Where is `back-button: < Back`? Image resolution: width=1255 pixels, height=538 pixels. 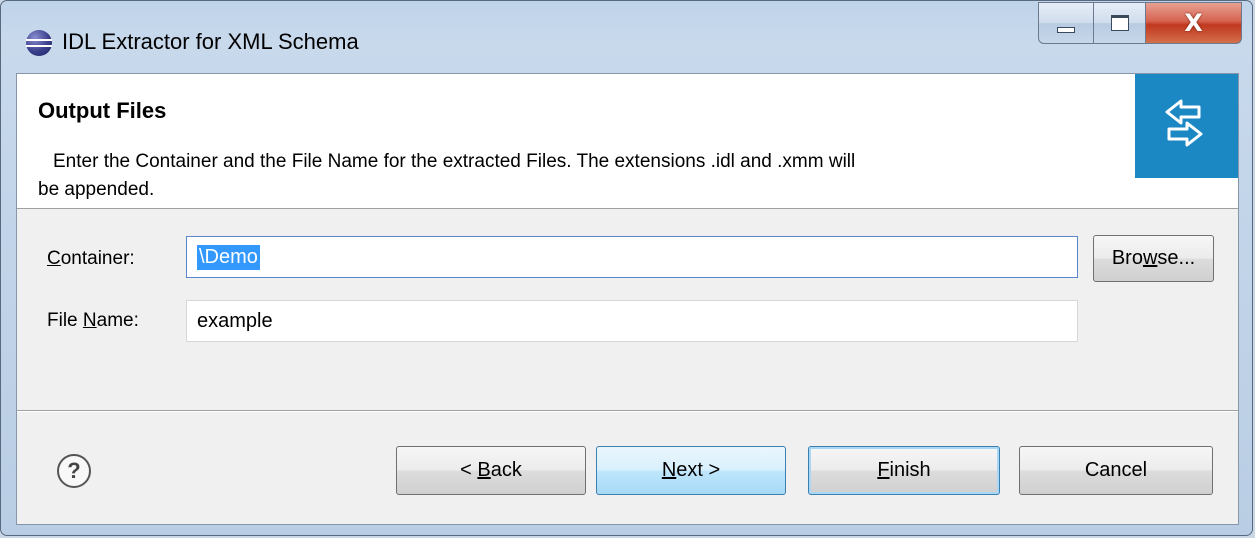
back-button: < Back is located at coordinates (491, 470).